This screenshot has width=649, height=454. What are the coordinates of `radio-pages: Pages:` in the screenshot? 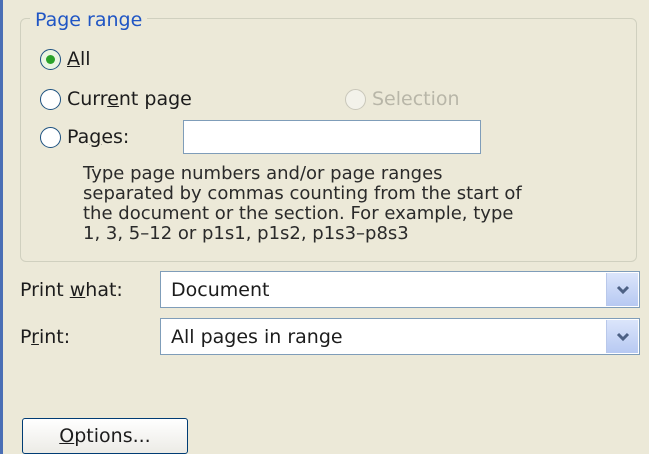 It's located at (84, 137).